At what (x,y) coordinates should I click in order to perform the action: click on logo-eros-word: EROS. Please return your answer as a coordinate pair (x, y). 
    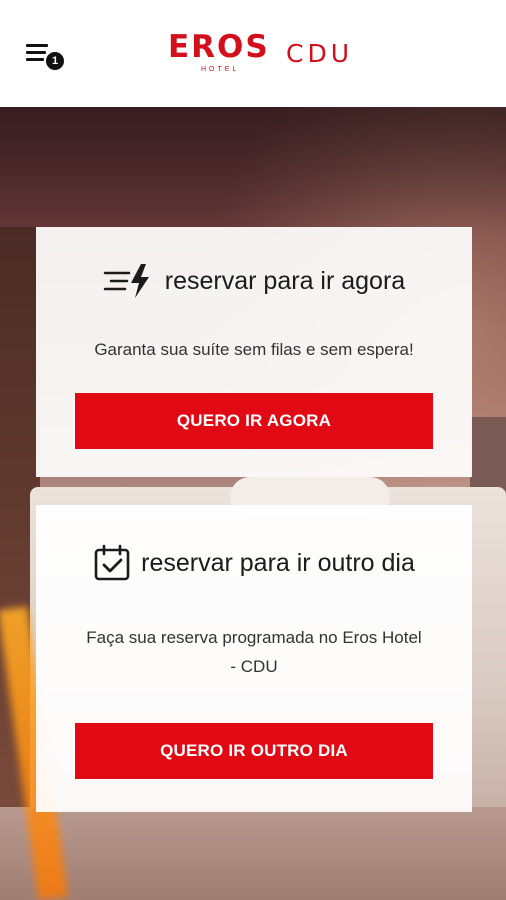
    Looking at the image, I should click on (218, 47).